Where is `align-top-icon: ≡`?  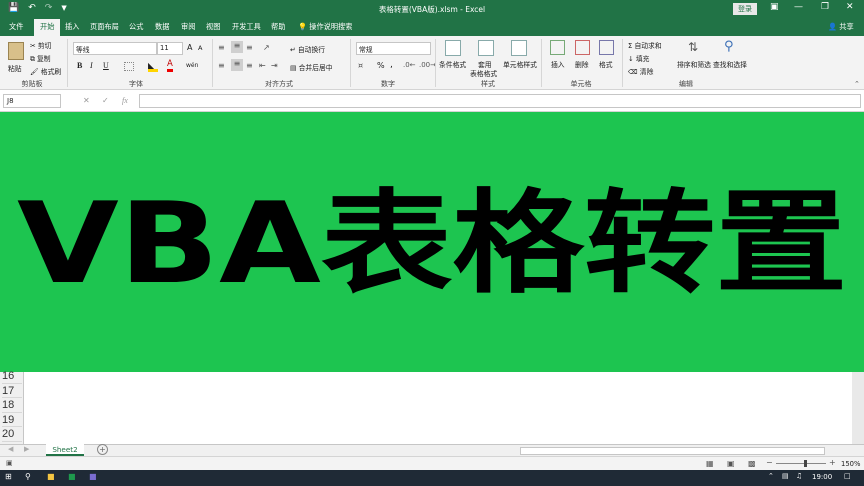 align-top-icon: ≡ is located at coordinates (221, 47).